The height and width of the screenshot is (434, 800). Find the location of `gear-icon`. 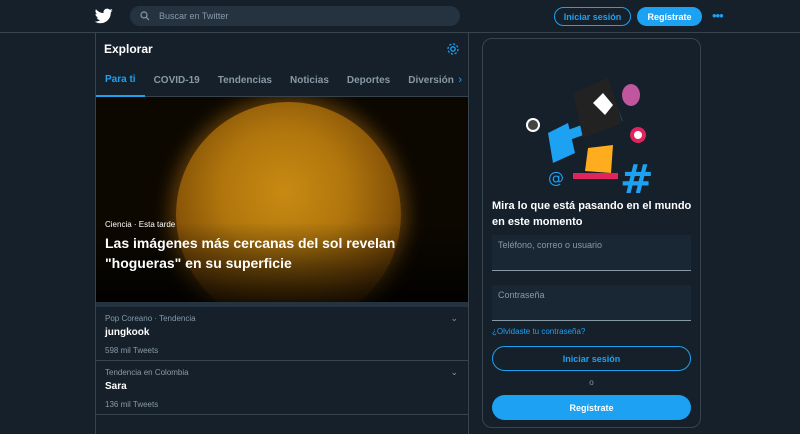

gear-icon is located at coordinates (453, 49).